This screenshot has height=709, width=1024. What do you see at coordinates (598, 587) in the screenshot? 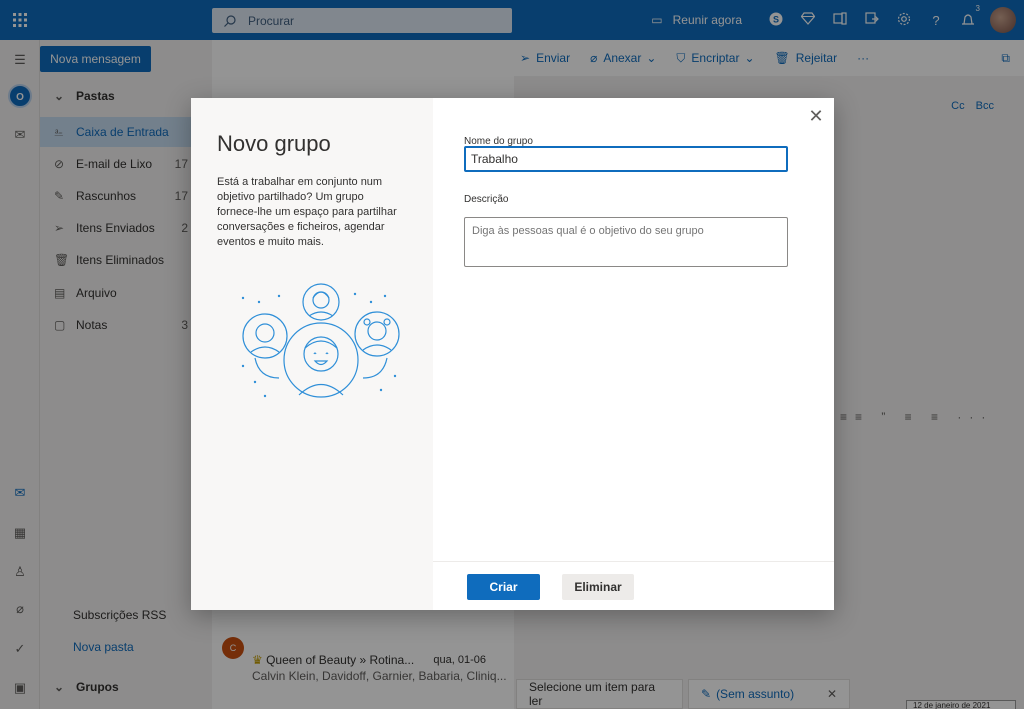
I see `discard-button: Eliminar` at bounding box center [598, 587].